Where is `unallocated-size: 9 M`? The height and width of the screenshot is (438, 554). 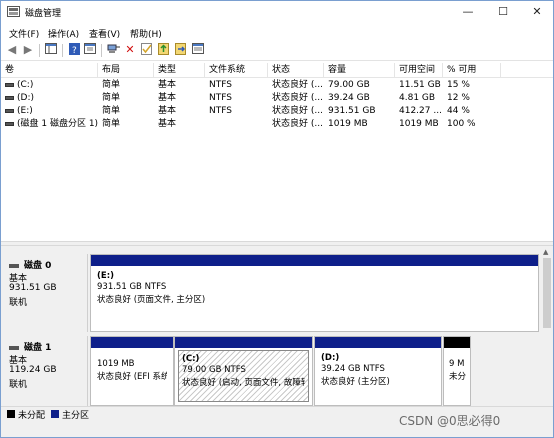 unallocated-size: 9 M is located at coordinates (457, 364).